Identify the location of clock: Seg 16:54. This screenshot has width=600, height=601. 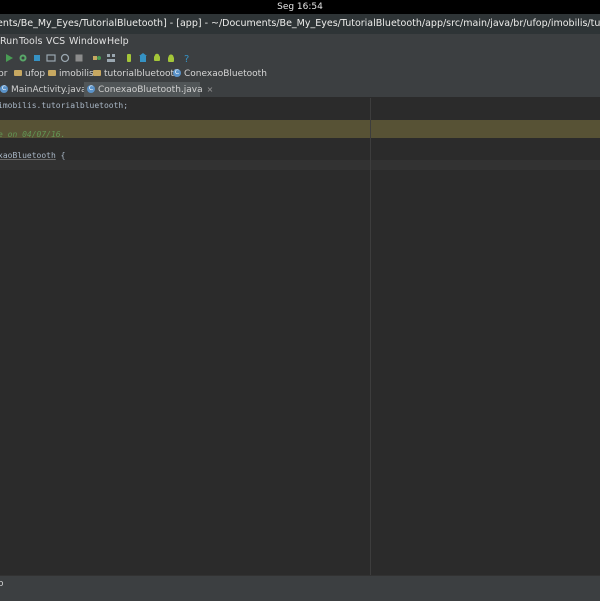
(300, 7).